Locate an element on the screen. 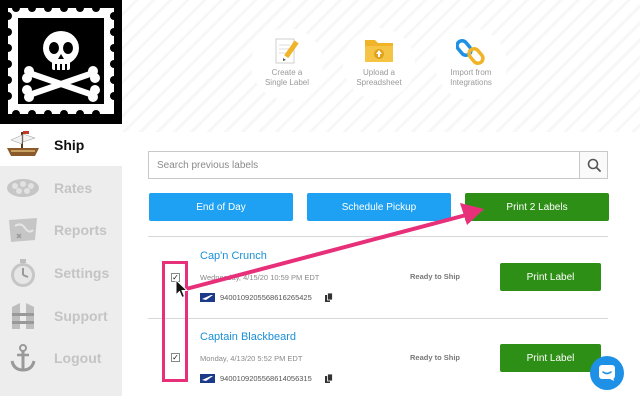 The height and width of the screenshot is (396, 640). sidebar-item-label: Support is located at coordinates (81, 316).